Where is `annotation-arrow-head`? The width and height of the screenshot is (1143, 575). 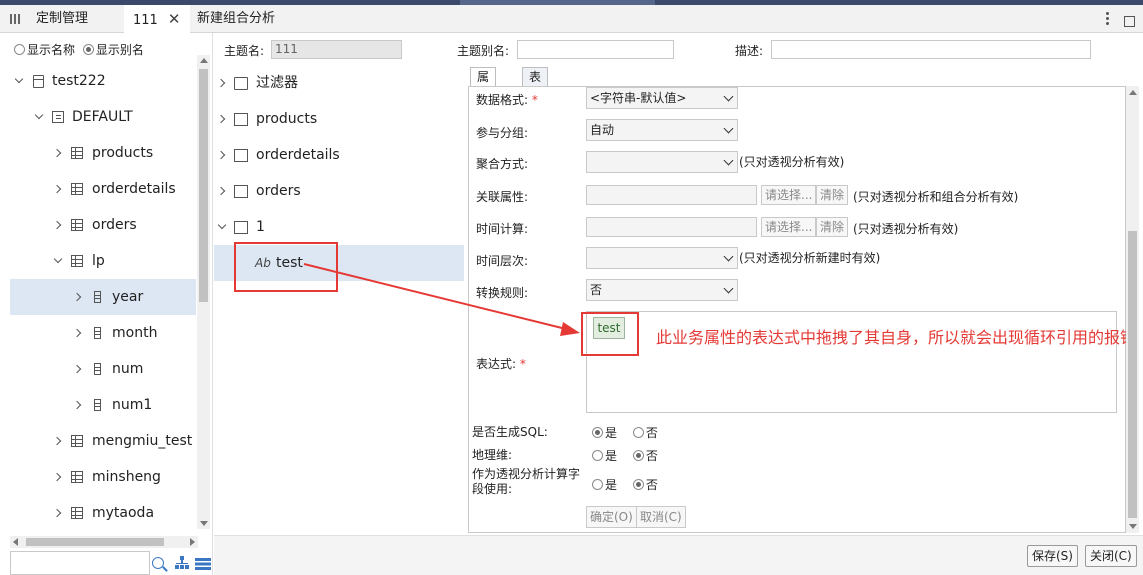 annotation-arrow-head is located at coordinates (570, 329).